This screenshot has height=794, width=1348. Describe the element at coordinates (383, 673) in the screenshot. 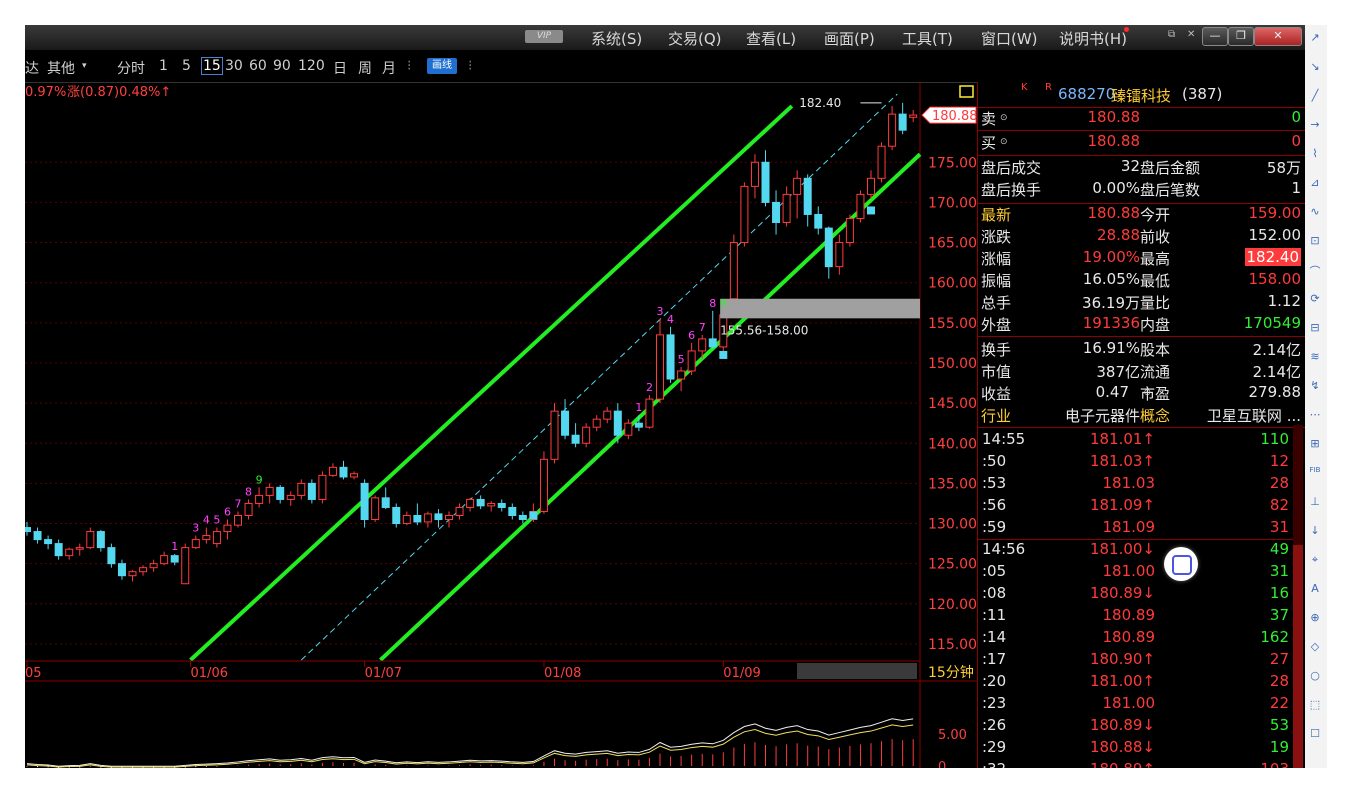

I see `x-axis-date: 01/07` at that location.